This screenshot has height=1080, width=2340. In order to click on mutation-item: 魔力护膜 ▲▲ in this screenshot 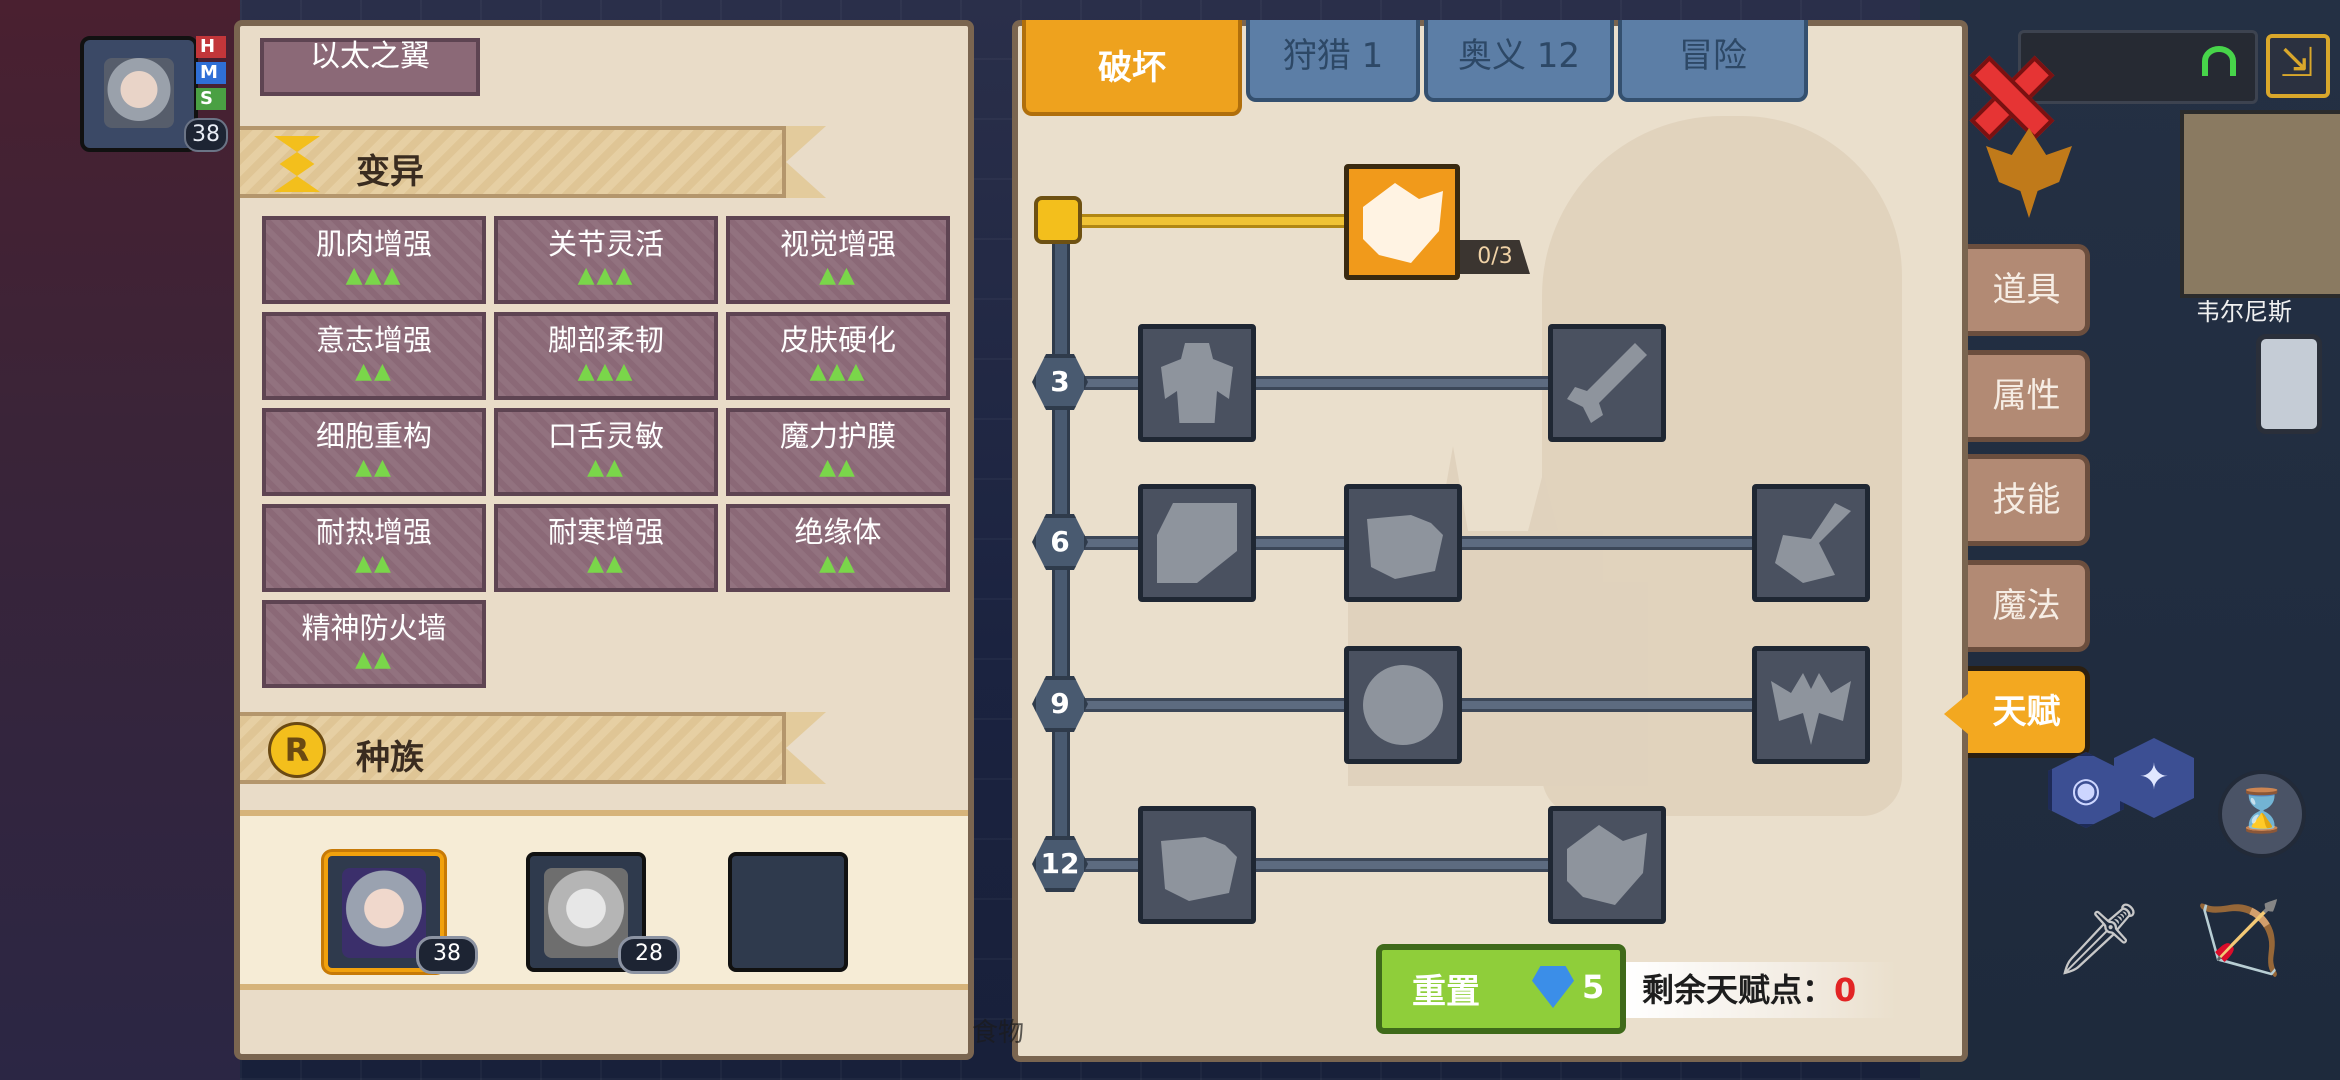, I will do `click(838, 452)`.